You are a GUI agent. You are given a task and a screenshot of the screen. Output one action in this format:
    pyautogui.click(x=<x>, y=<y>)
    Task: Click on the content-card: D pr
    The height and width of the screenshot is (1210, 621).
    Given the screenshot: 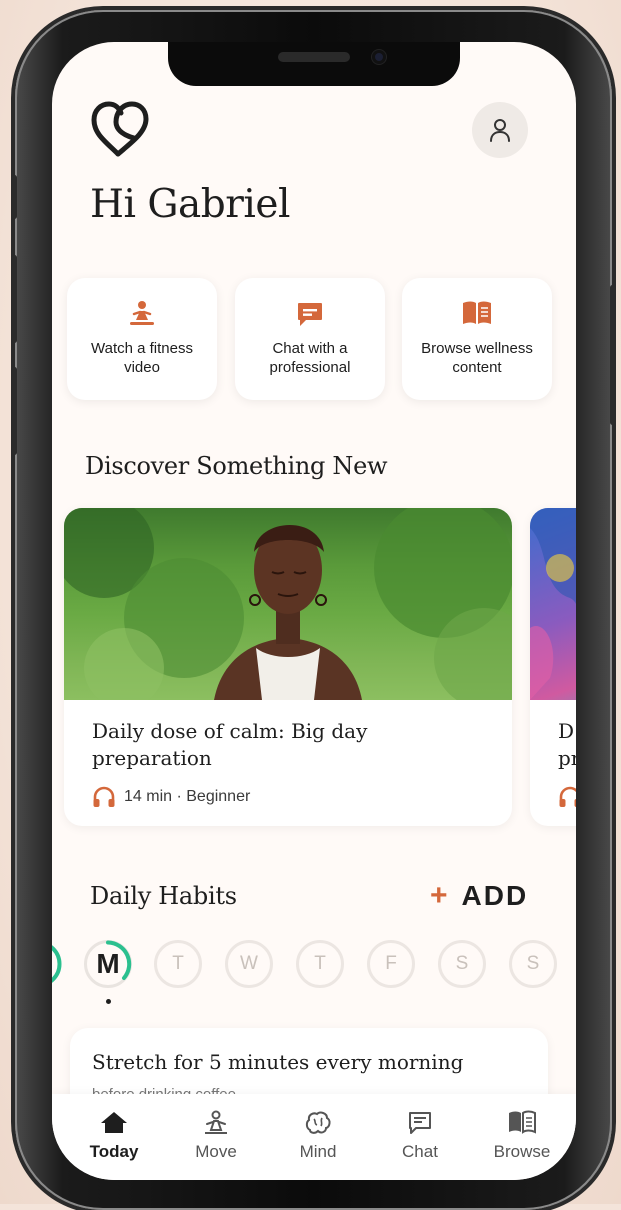 What is the action you would take?
    pyautogui.click(x=553, y=667)
    